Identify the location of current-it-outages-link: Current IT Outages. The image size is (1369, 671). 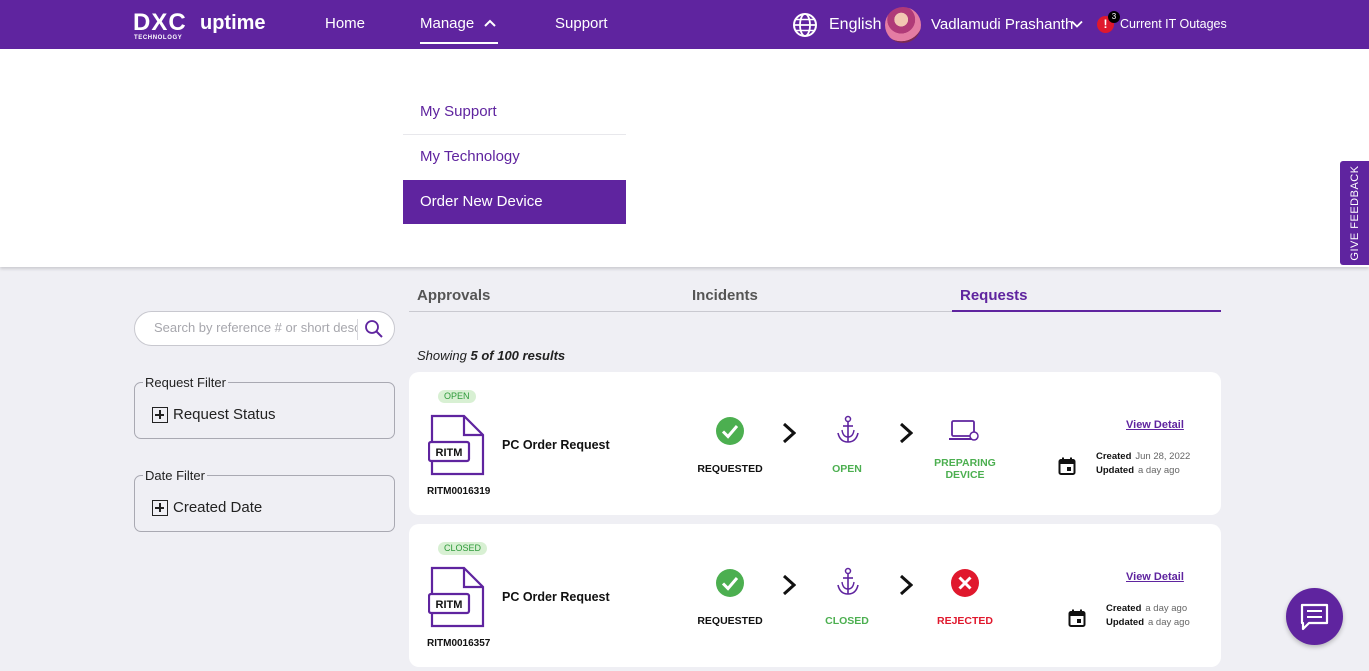
(1173, 24).